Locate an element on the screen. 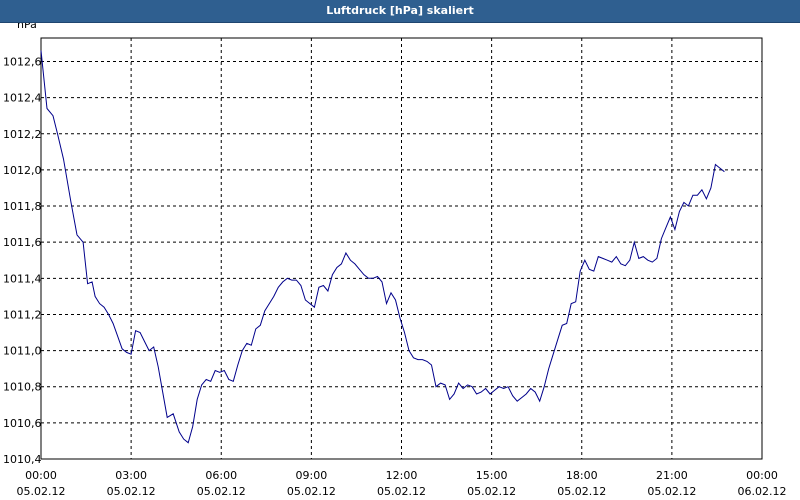 The height and width of the screenshot is (500, 800). y-tick-label: 1012,0 is located at coordinates (22, 170).